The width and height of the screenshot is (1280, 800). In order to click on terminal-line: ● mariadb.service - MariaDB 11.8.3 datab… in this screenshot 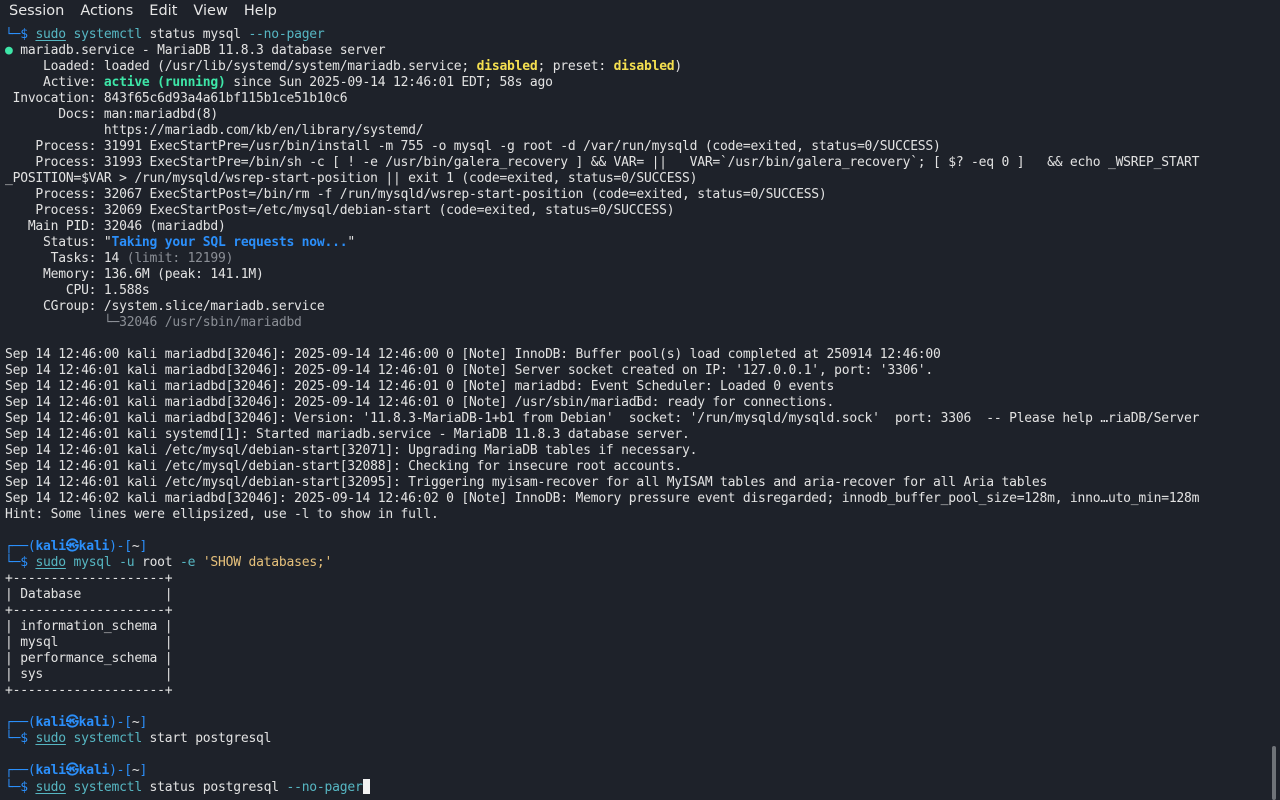, I will do `click(195, 51)`.